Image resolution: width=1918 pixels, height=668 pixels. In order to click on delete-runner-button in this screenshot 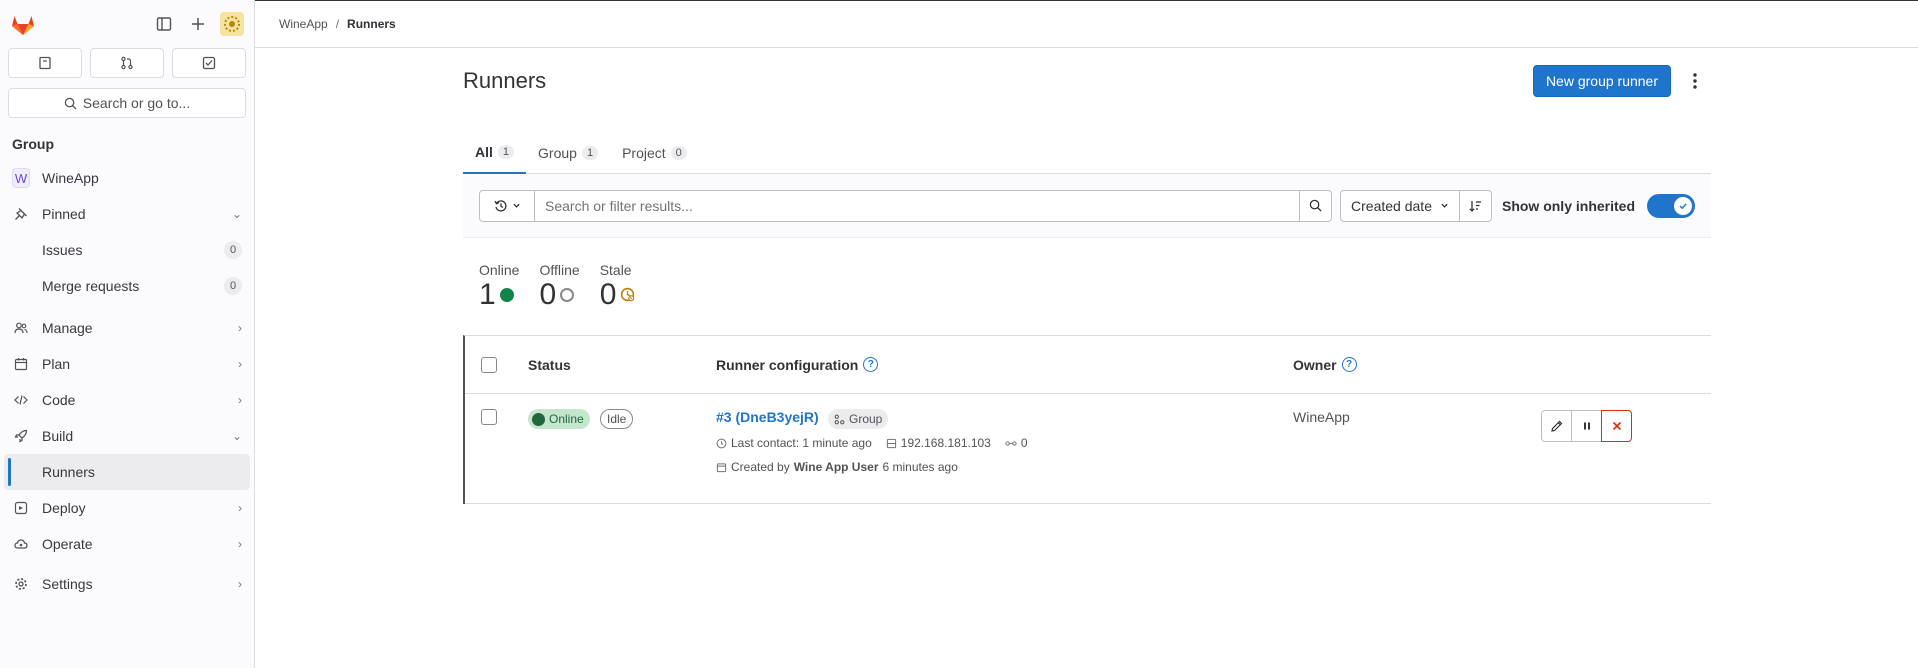, I will do `click(1616, 426)`.